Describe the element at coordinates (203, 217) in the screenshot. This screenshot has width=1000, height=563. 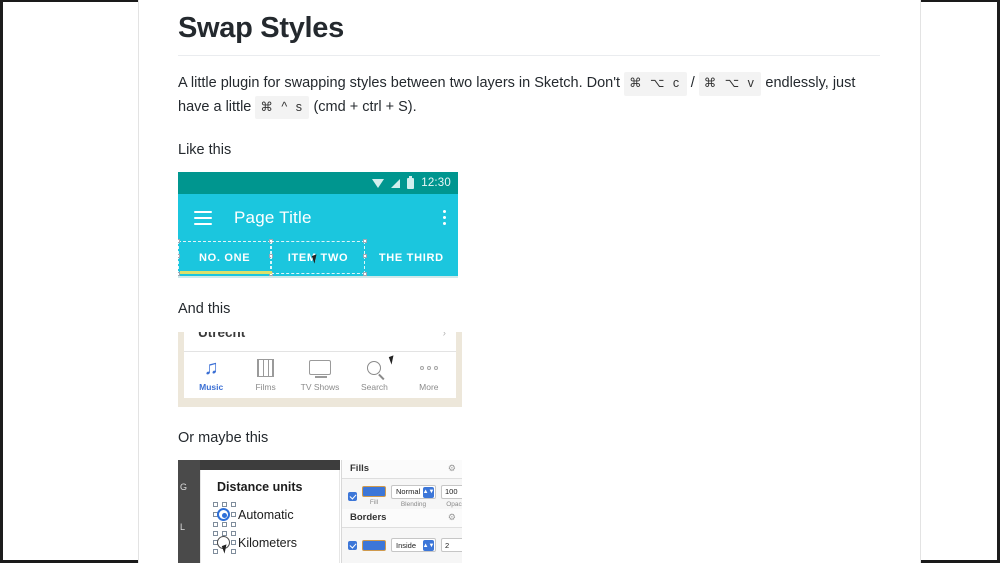
I see `hamburger-icon` at that location.